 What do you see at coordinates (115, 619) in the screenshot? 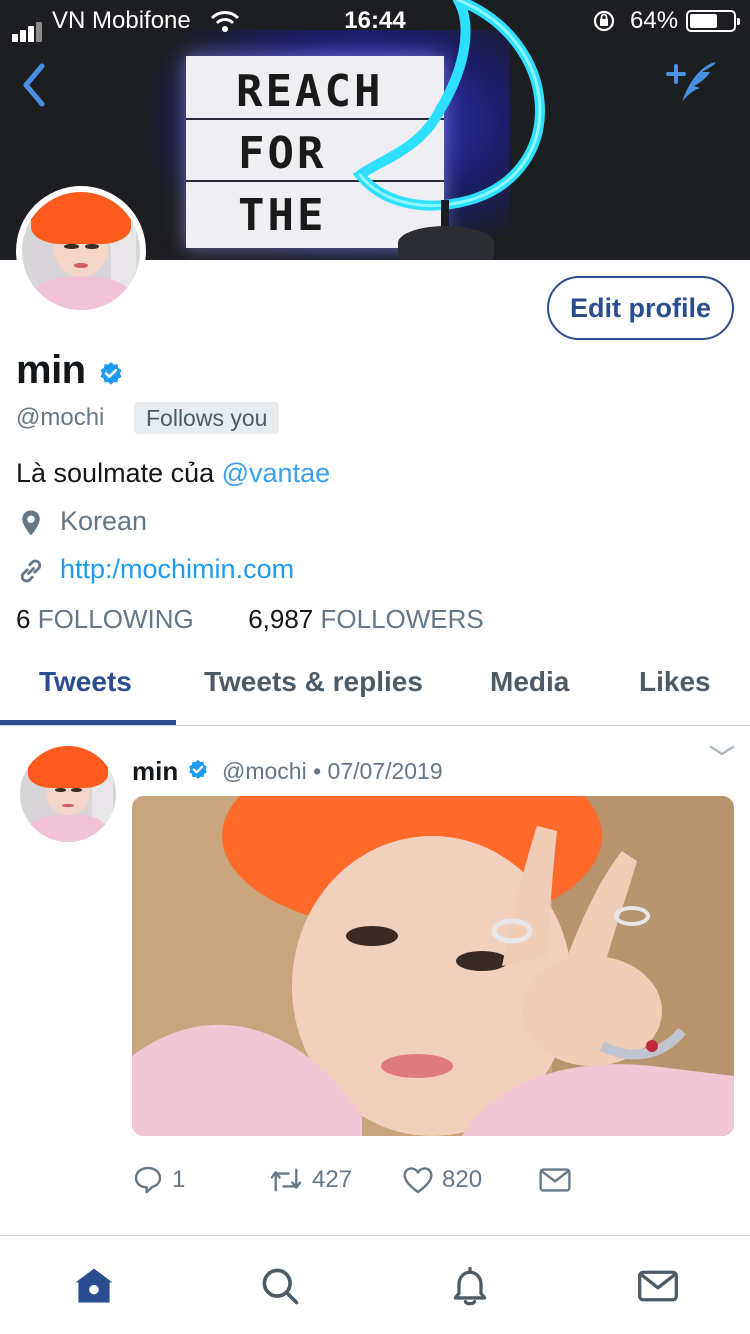
I see `following-label: FOLLOWING` at bounding box center [115, 619].